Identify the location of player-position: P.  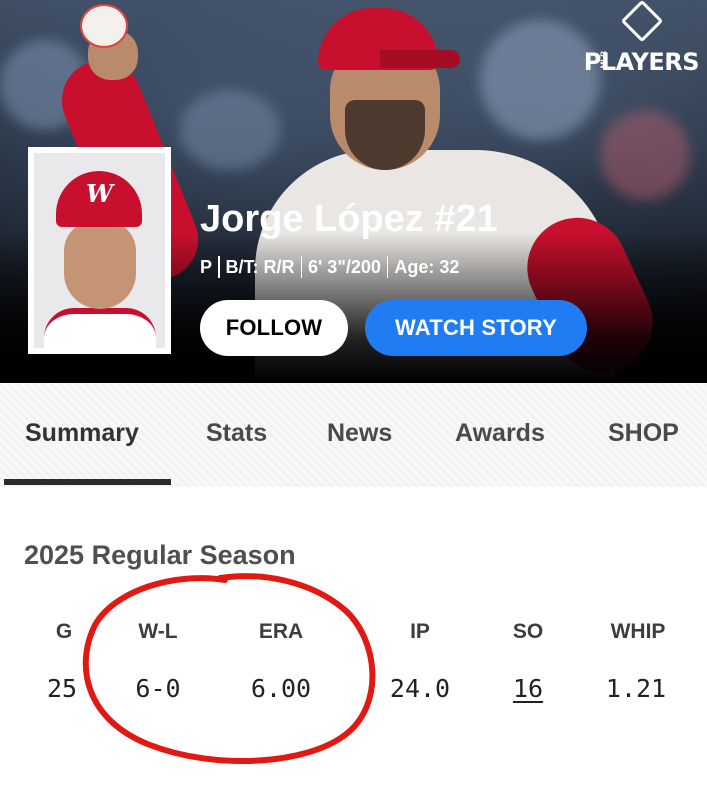
(206, 266).